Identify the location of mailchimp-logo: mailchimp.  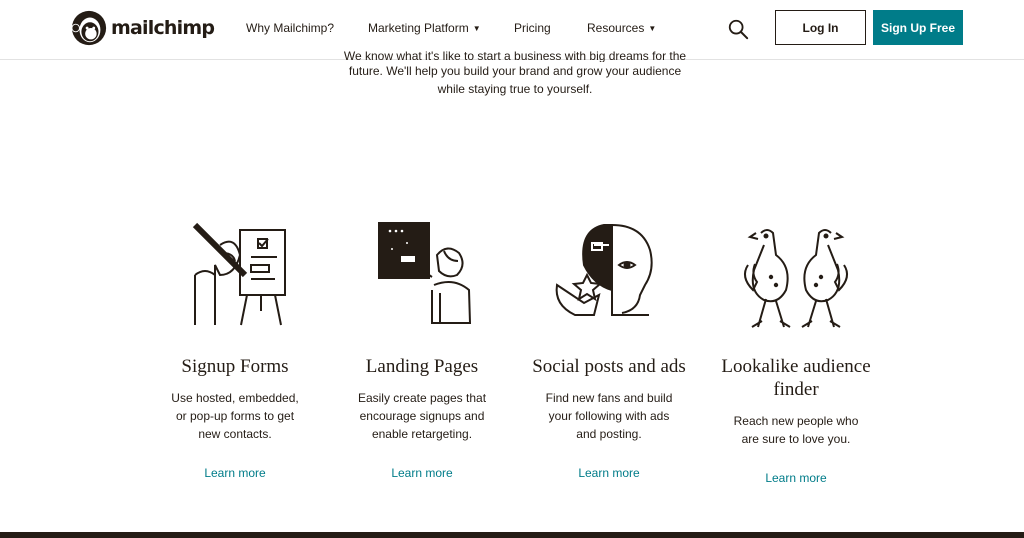
(142, 28).